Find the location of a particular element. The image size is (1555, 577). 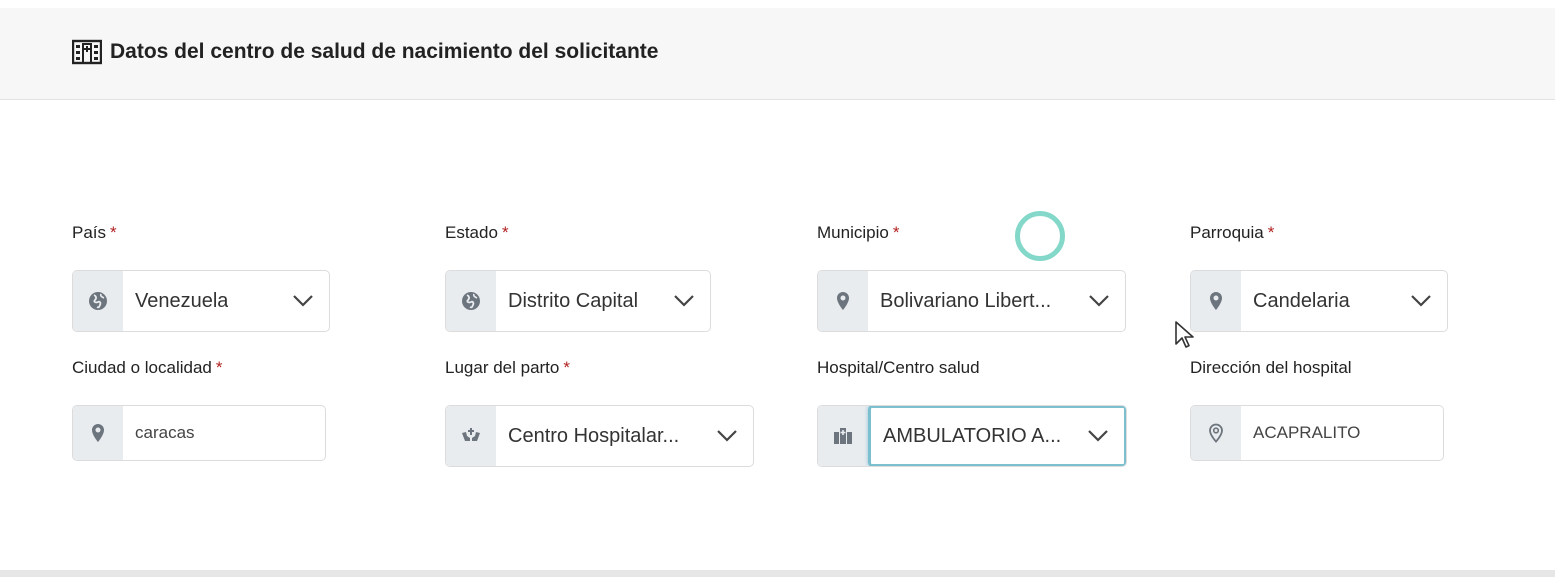

lugar-parto-label: Lugar del parto * is located at coordinates (507, 367).